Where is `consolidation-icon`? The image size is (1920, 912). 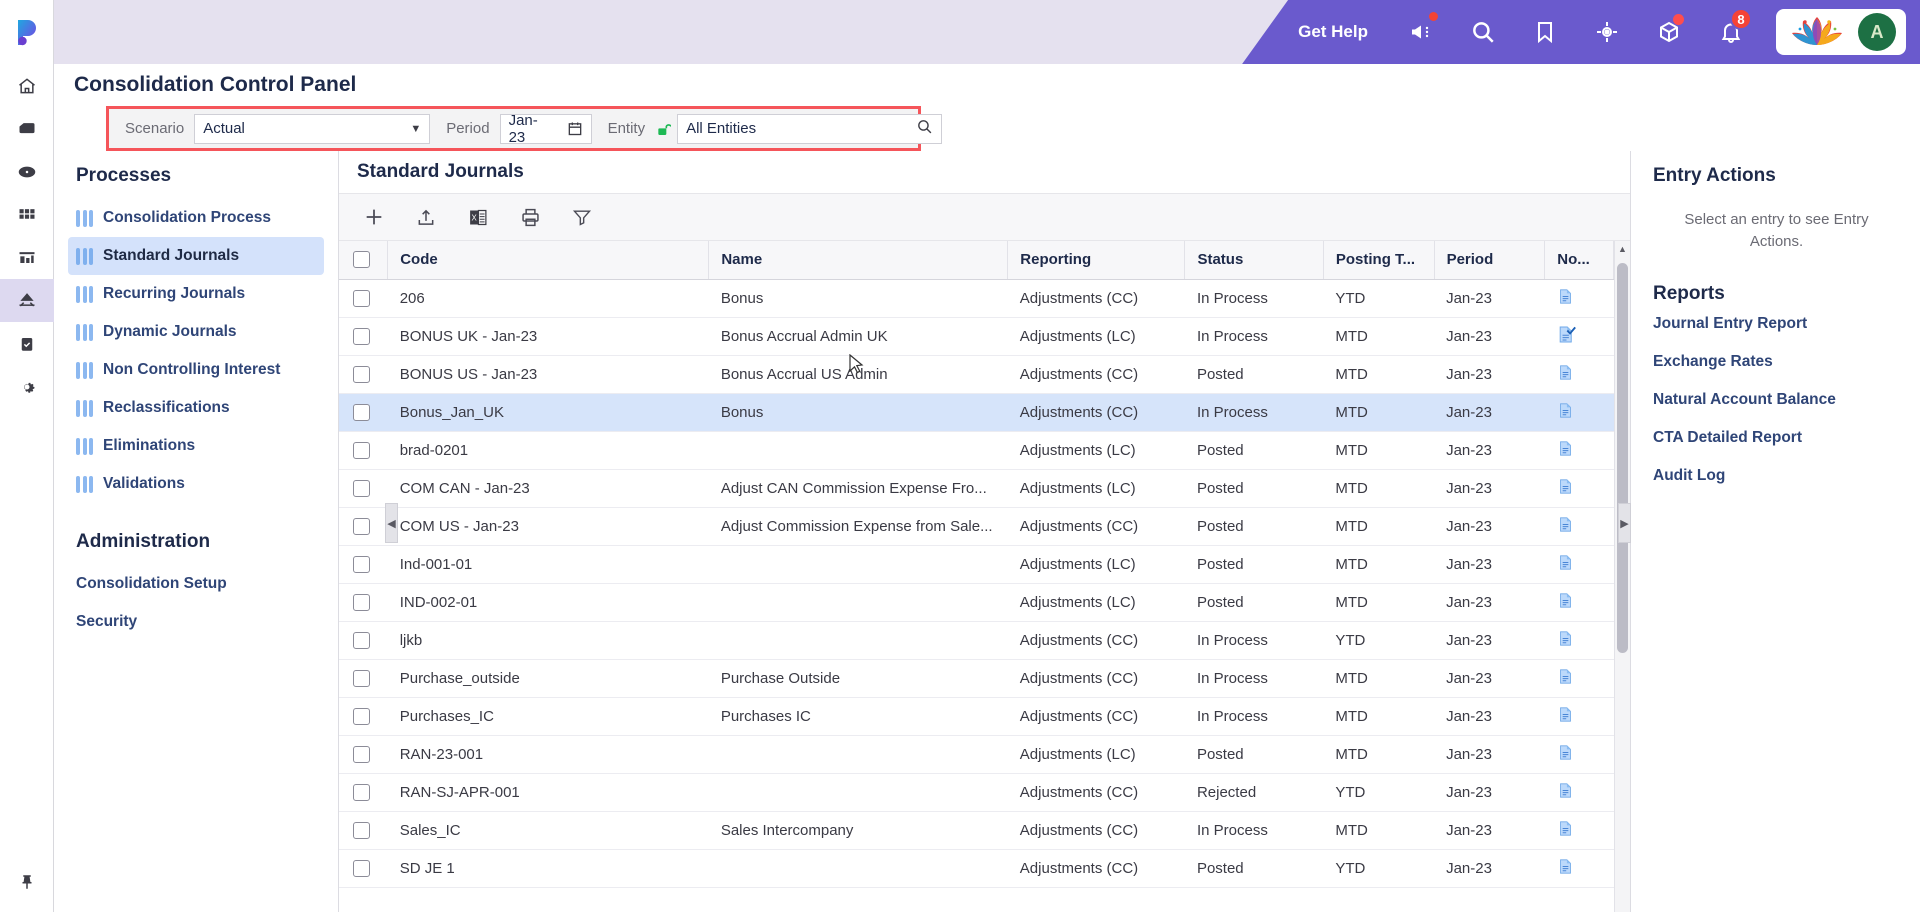
consolidation-icon is located at coordinates (27, 300).